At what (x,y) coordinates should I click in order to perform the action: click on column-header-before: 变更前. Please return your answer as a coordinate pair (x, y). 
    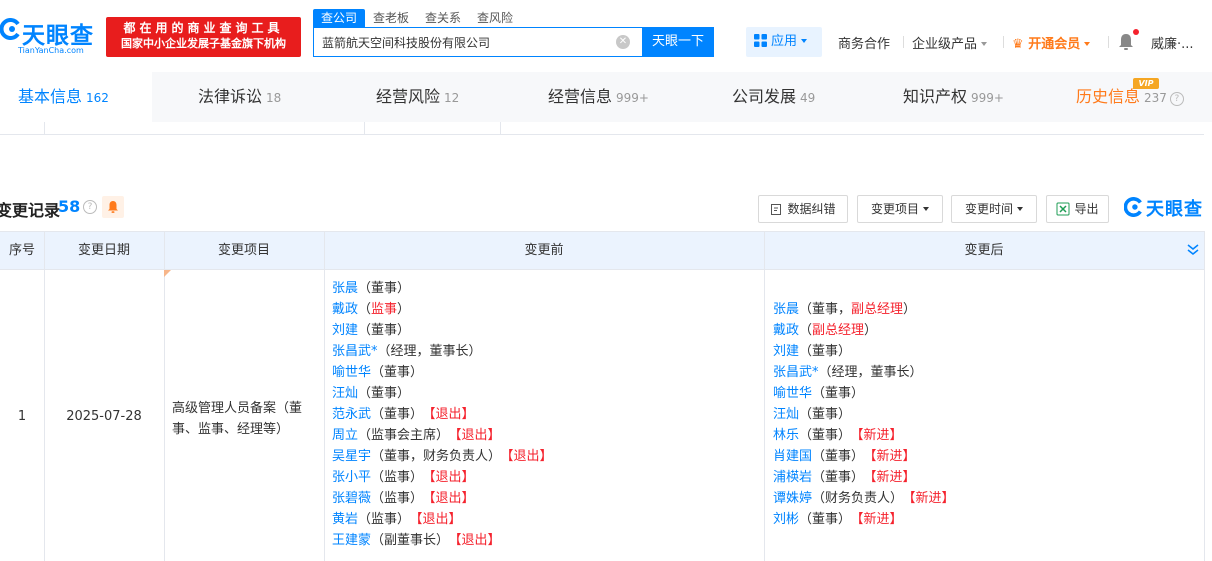
    Looking at the image, I should click on (544, 250).